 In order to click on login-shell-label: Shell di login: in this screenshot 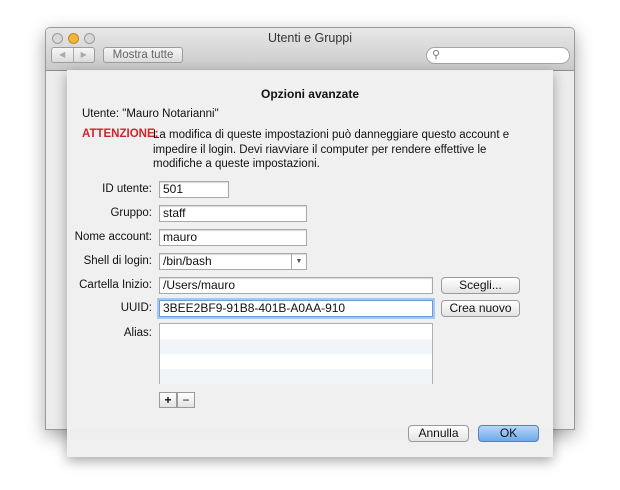, I will do `click(117, 261)`.